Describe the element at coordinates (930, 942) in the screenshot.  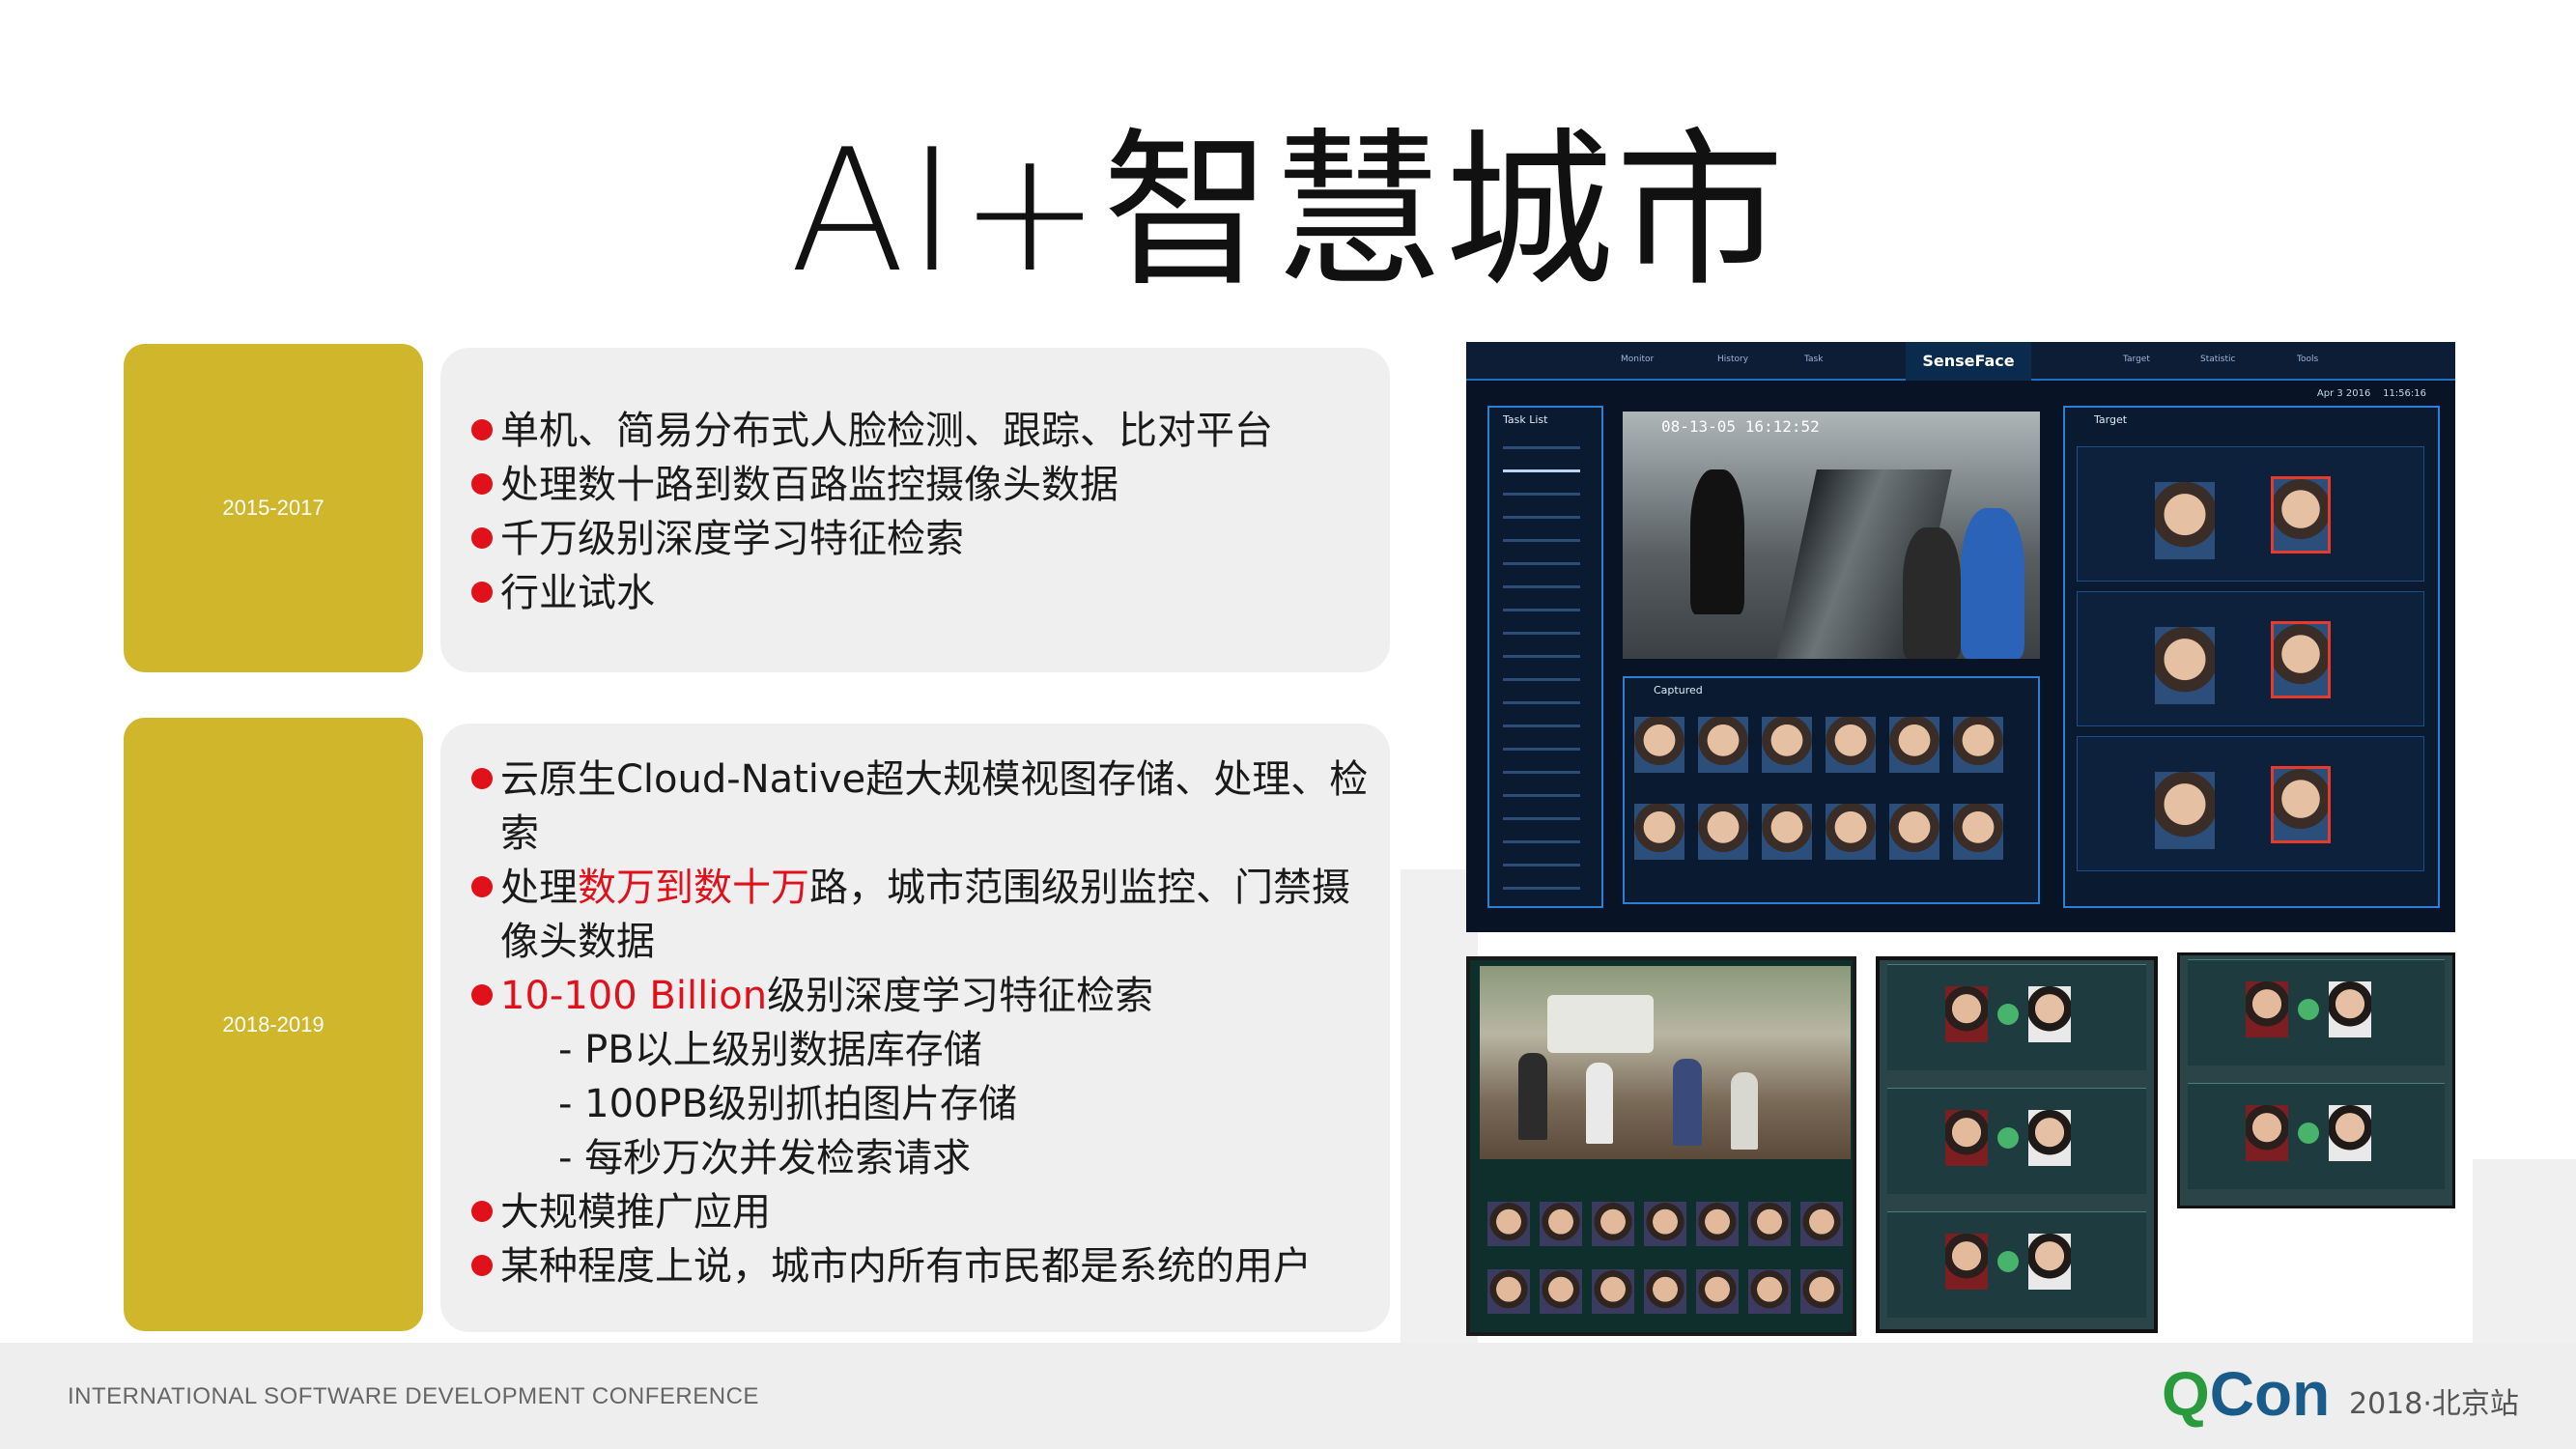
I see `bullet-continuation: 像头数据` at that location.